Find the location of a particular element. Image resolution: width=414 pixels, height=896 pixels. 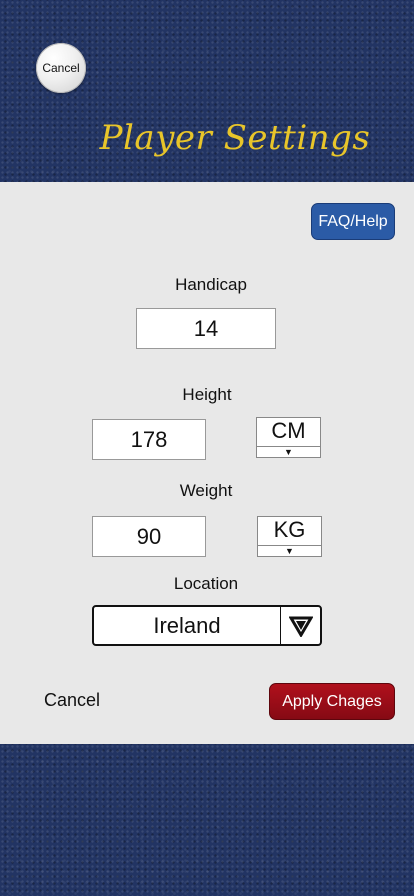

page-title: Player Settings is located at coordinates (235, 138).